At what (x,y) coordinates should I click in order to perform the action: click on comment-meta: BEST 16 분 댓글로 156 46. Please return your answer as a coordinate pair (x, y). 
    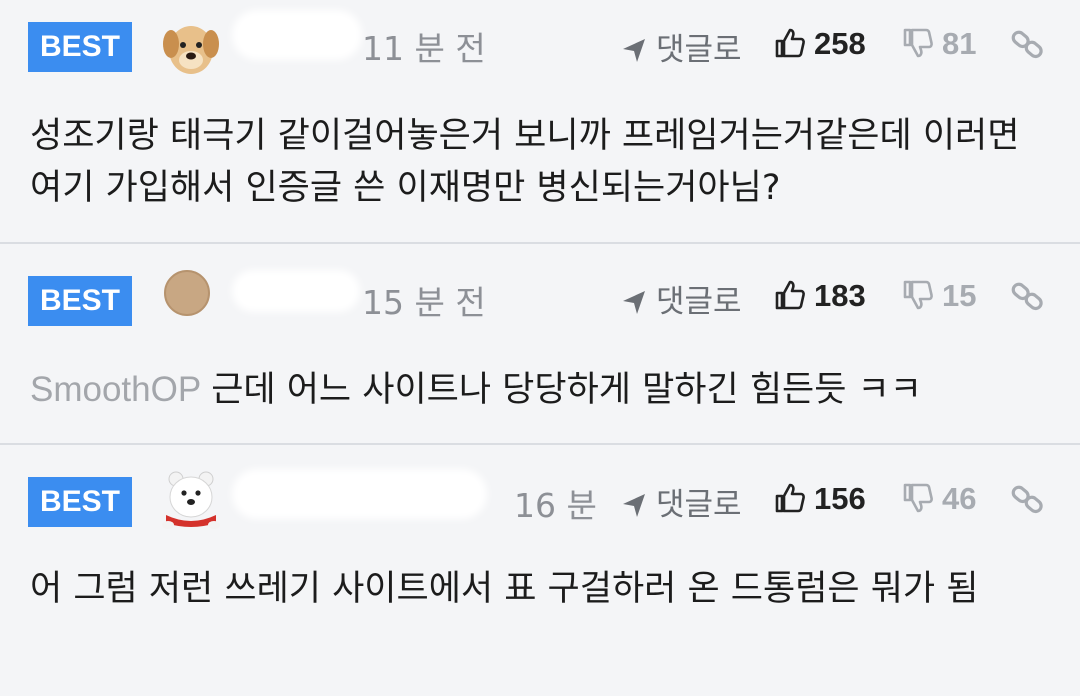
    Looking at the image, I should click on (540, 492).